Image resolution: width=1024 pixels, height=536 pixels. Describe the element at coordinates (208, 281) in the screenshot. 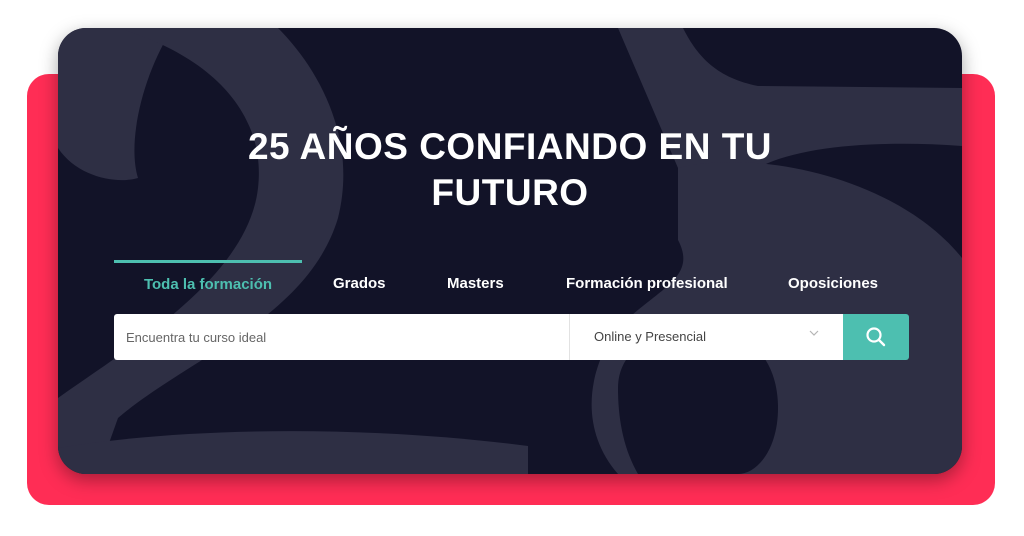

I see `tab-toda-la-formacion: Toda la formación` at that location.